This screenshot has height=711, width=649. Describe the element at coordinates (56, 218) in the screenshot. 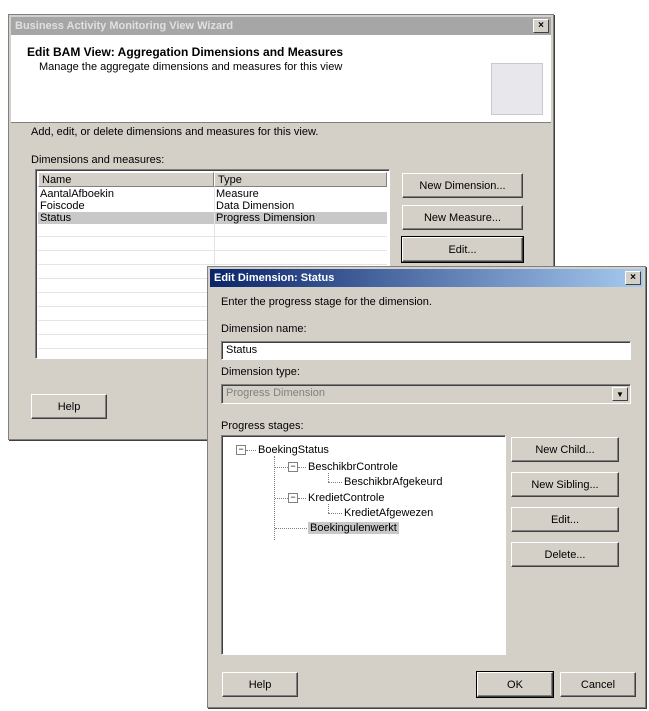

I see `row-name: Status` at that location.